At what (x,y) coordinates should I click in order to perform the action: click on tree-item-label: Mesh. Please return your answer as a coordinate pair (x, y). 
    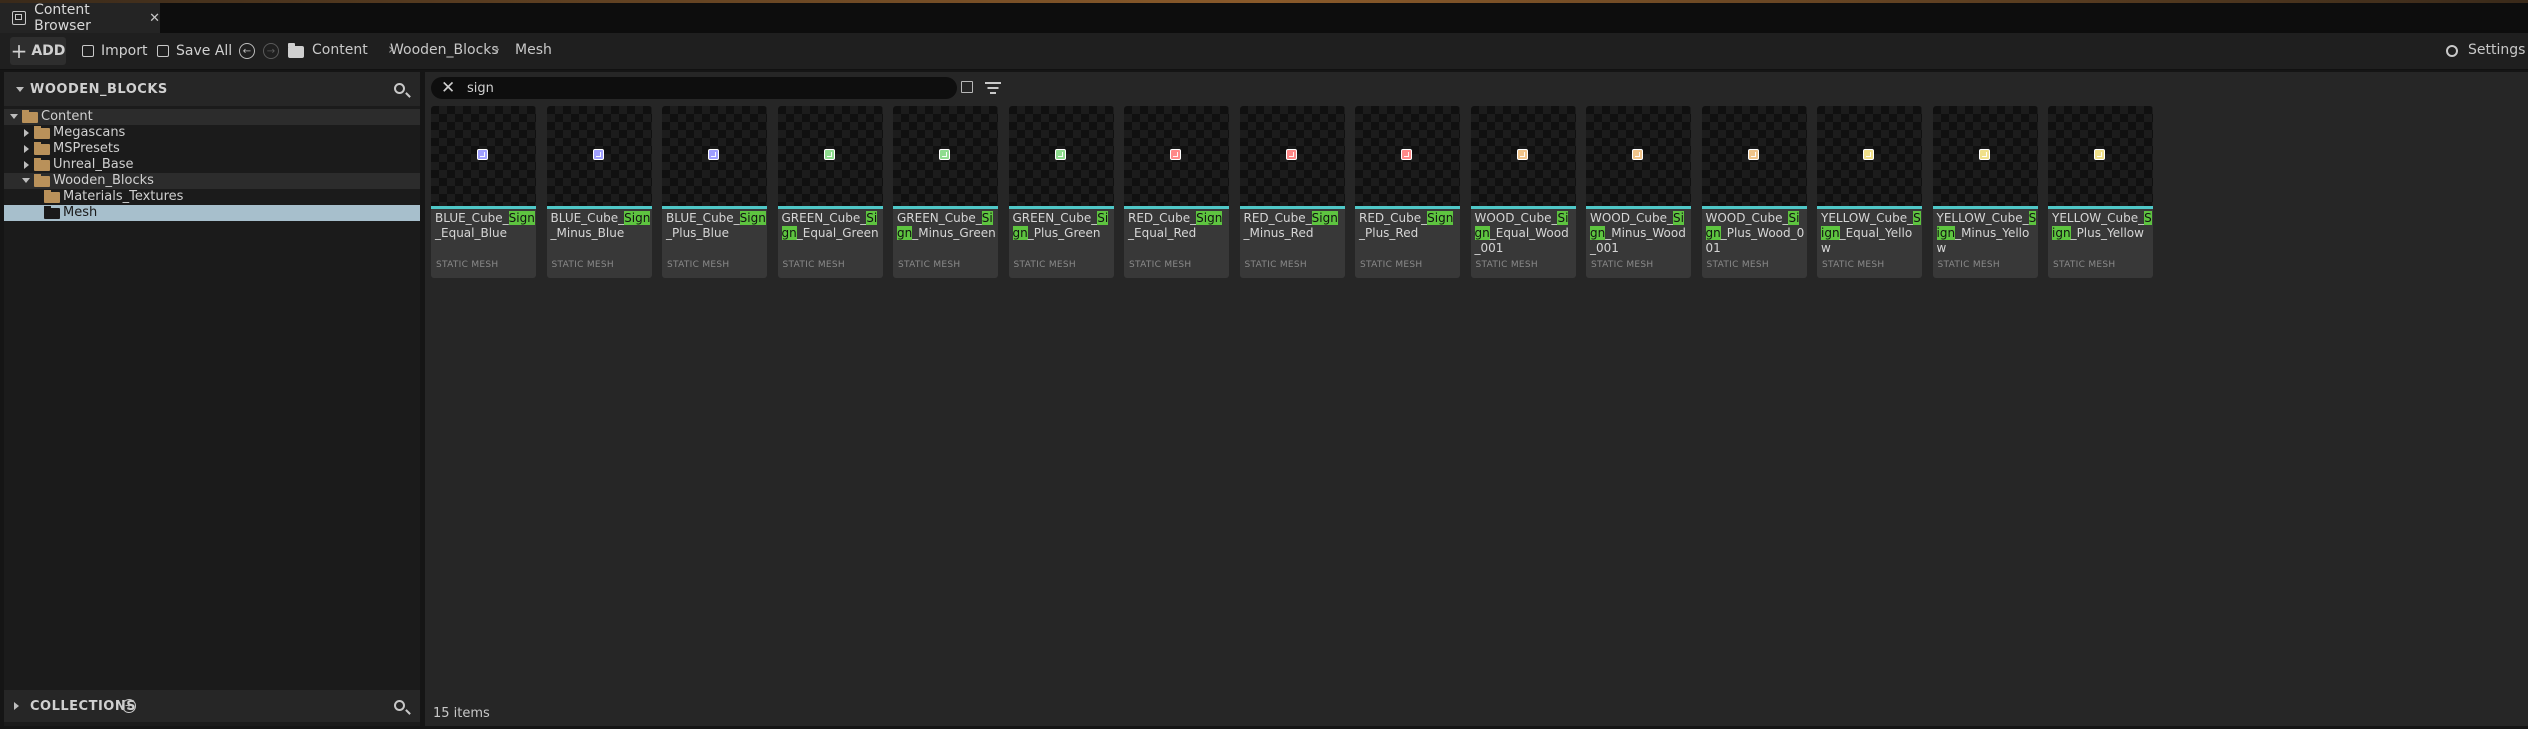
    Looking at the image, I should click on (80, 212).